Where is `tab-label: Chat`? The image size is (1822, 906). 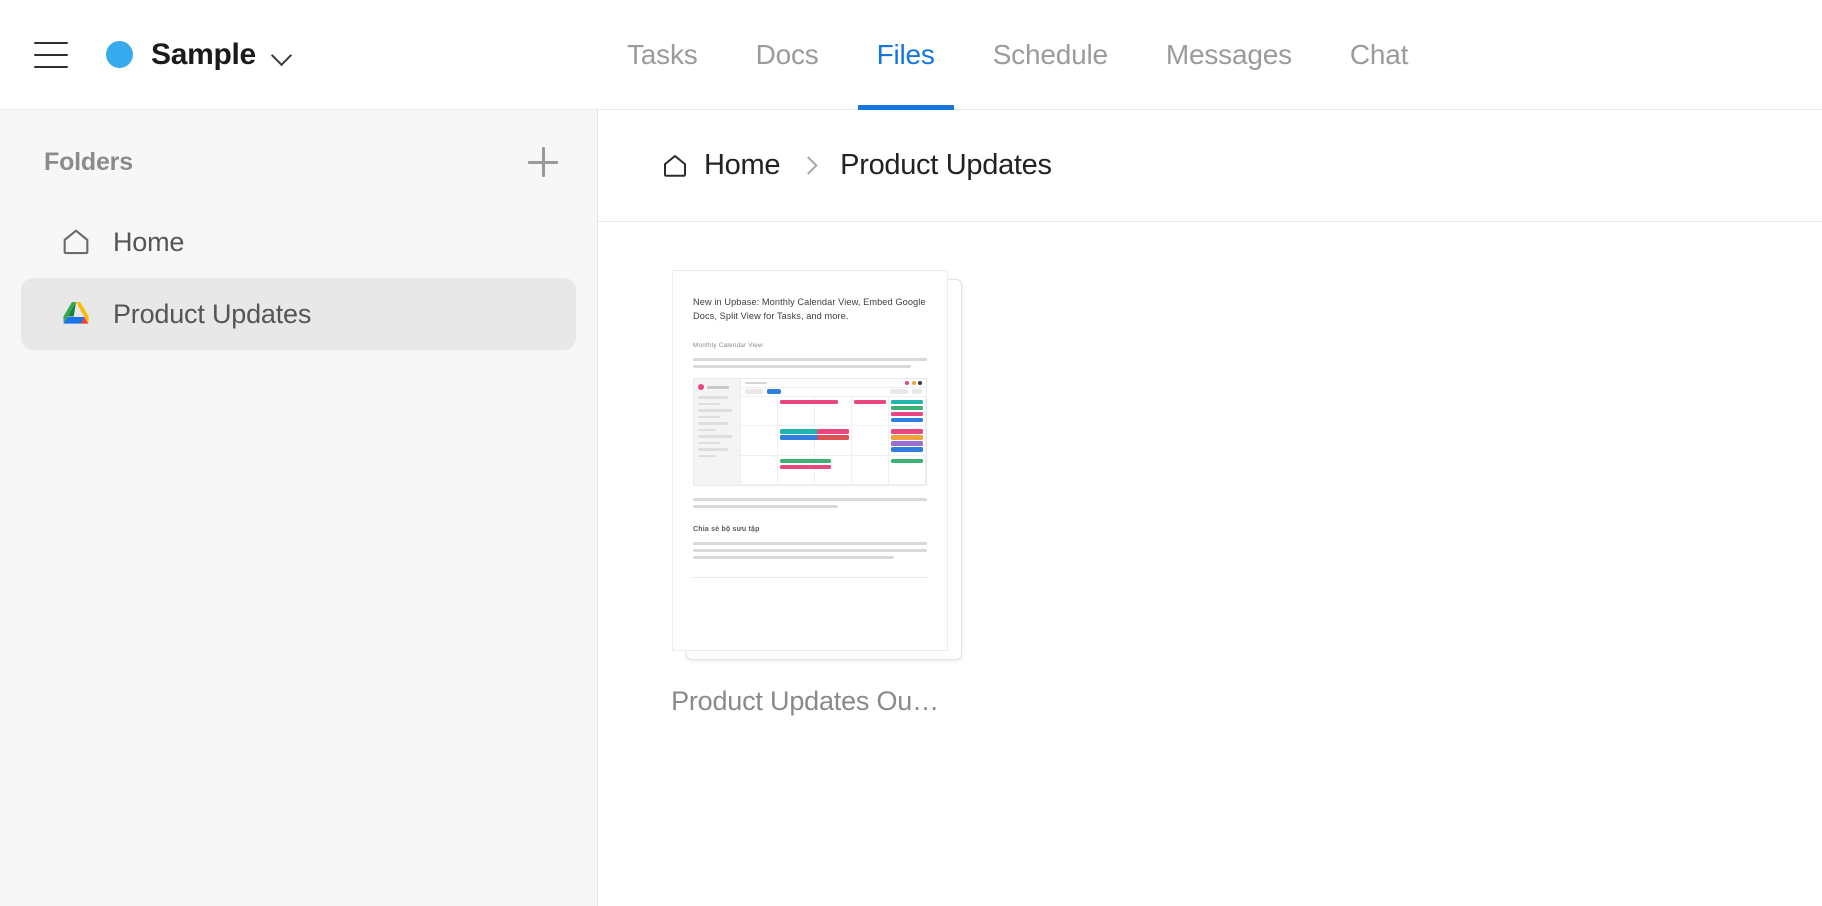
tab-label: Chat is located at coordinates (1379, 54).